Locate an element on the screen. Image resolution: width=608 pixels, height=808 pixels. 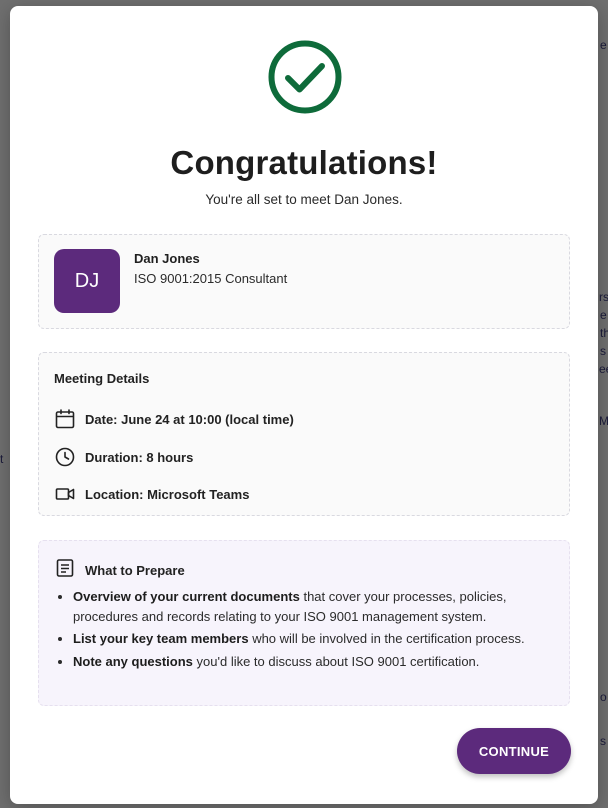
document-icon is located at coordinates (65, 570).